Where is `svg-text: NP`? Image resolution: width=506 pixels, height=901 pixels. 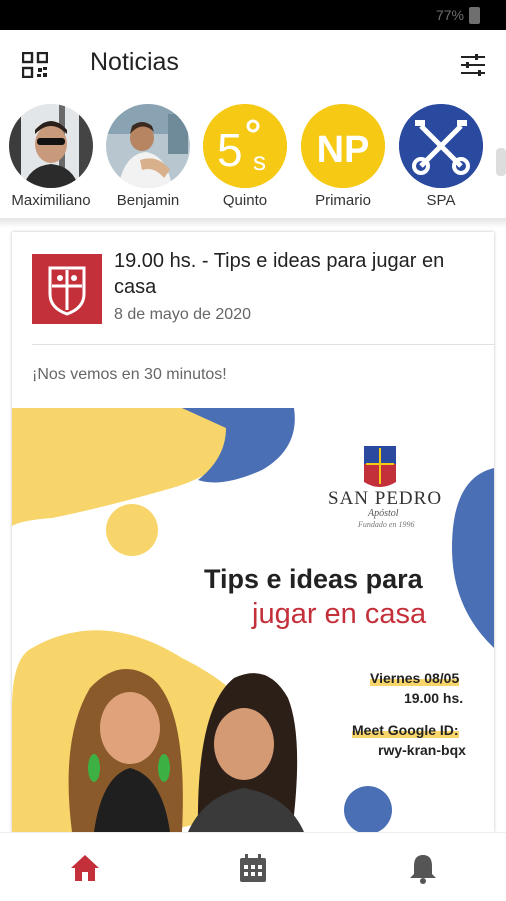 svg-text: NP is located at coordinates (343, 150).